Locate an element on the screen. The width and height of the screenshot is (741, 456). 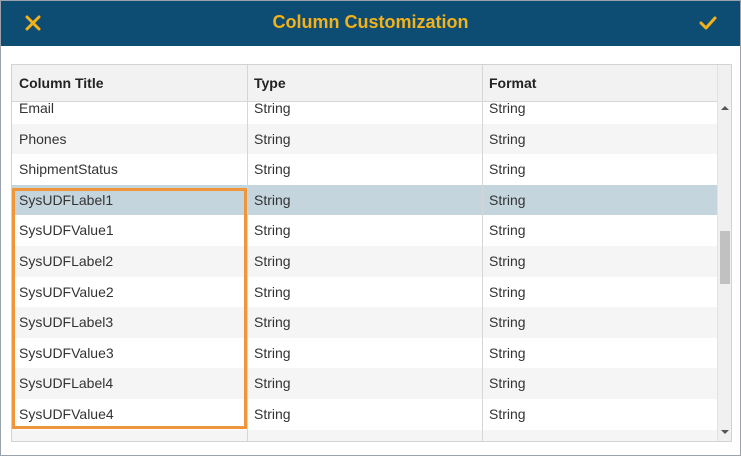
table-row: SysUDFValue2 String String is located at coordinates (364, 292).